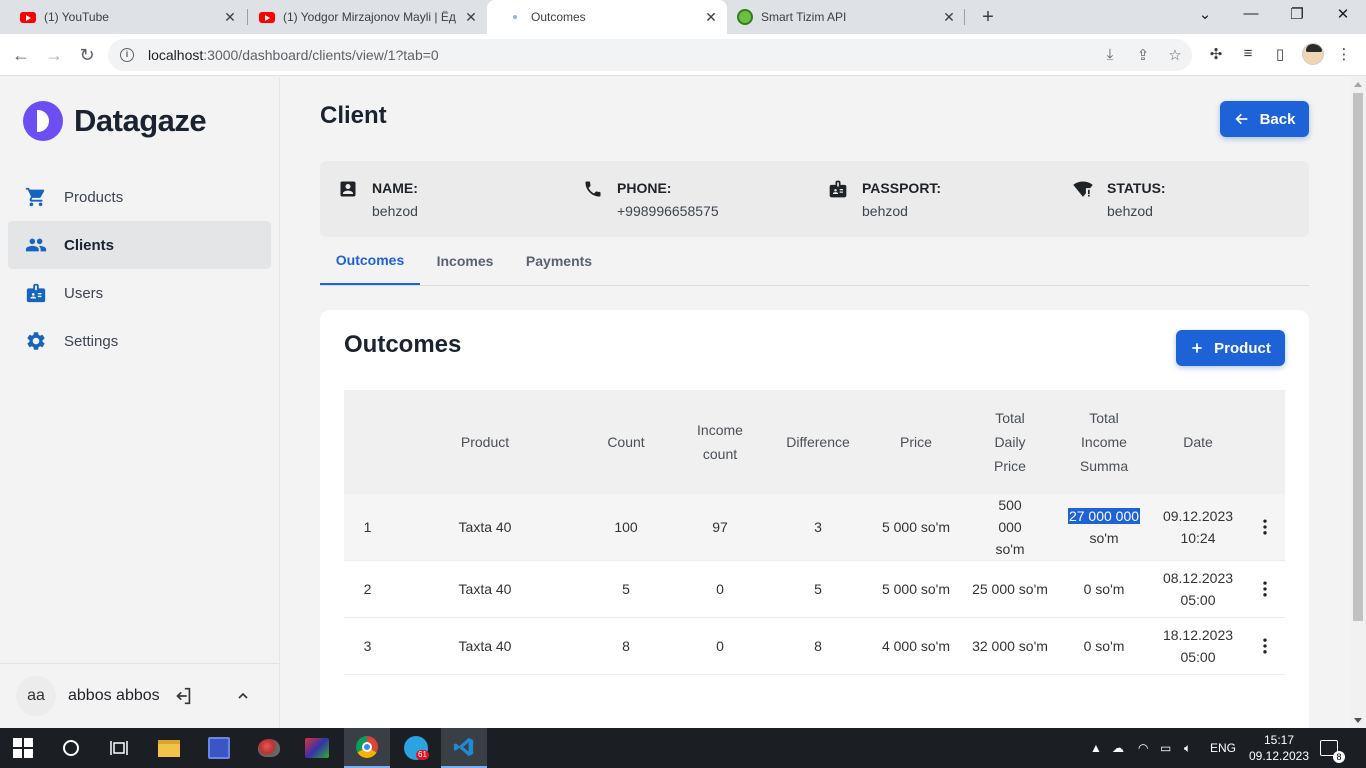  Describe the element at coordinates (1143, 748) in the screenshot. I see `network-icon: ◠` at that location.